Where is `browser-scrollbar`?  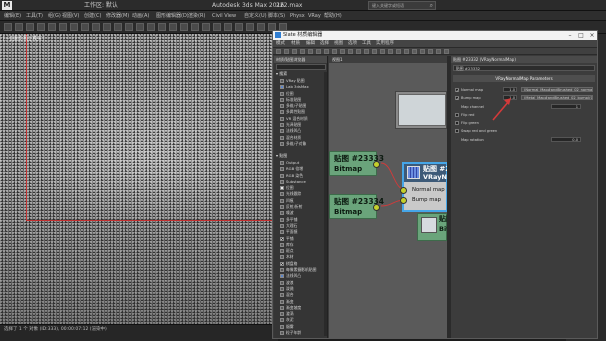
browser-scrollbar is located at coordinates (325, 204).